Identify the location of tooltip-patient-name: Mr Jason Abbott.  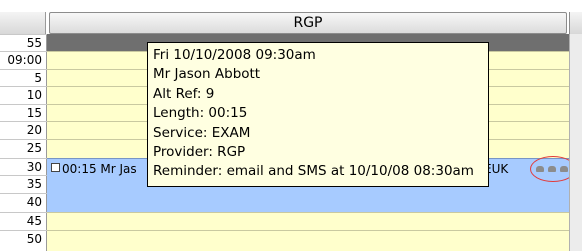
(207, 74).